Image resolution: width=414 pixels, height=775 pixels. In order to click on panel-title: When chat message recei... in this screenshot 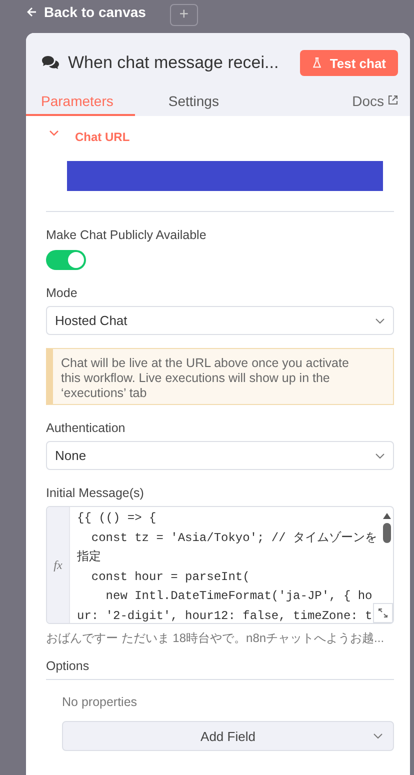, I will do `click(174, 63)`.